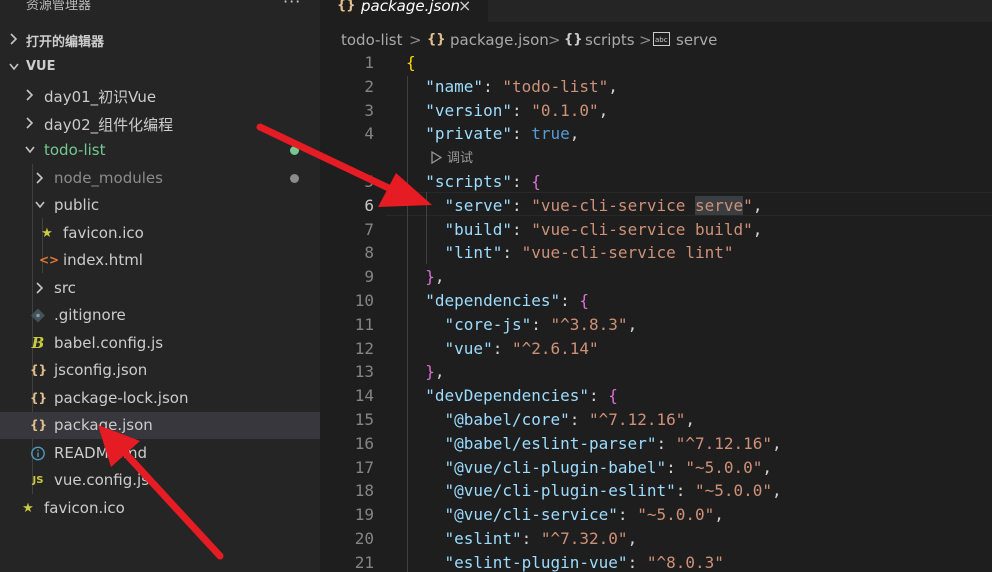 The width and height of the screenshot is (992, 572). Describe the element at coordinates (160, 205) in the screenshot. I see `tree-item-public: public` at that location.